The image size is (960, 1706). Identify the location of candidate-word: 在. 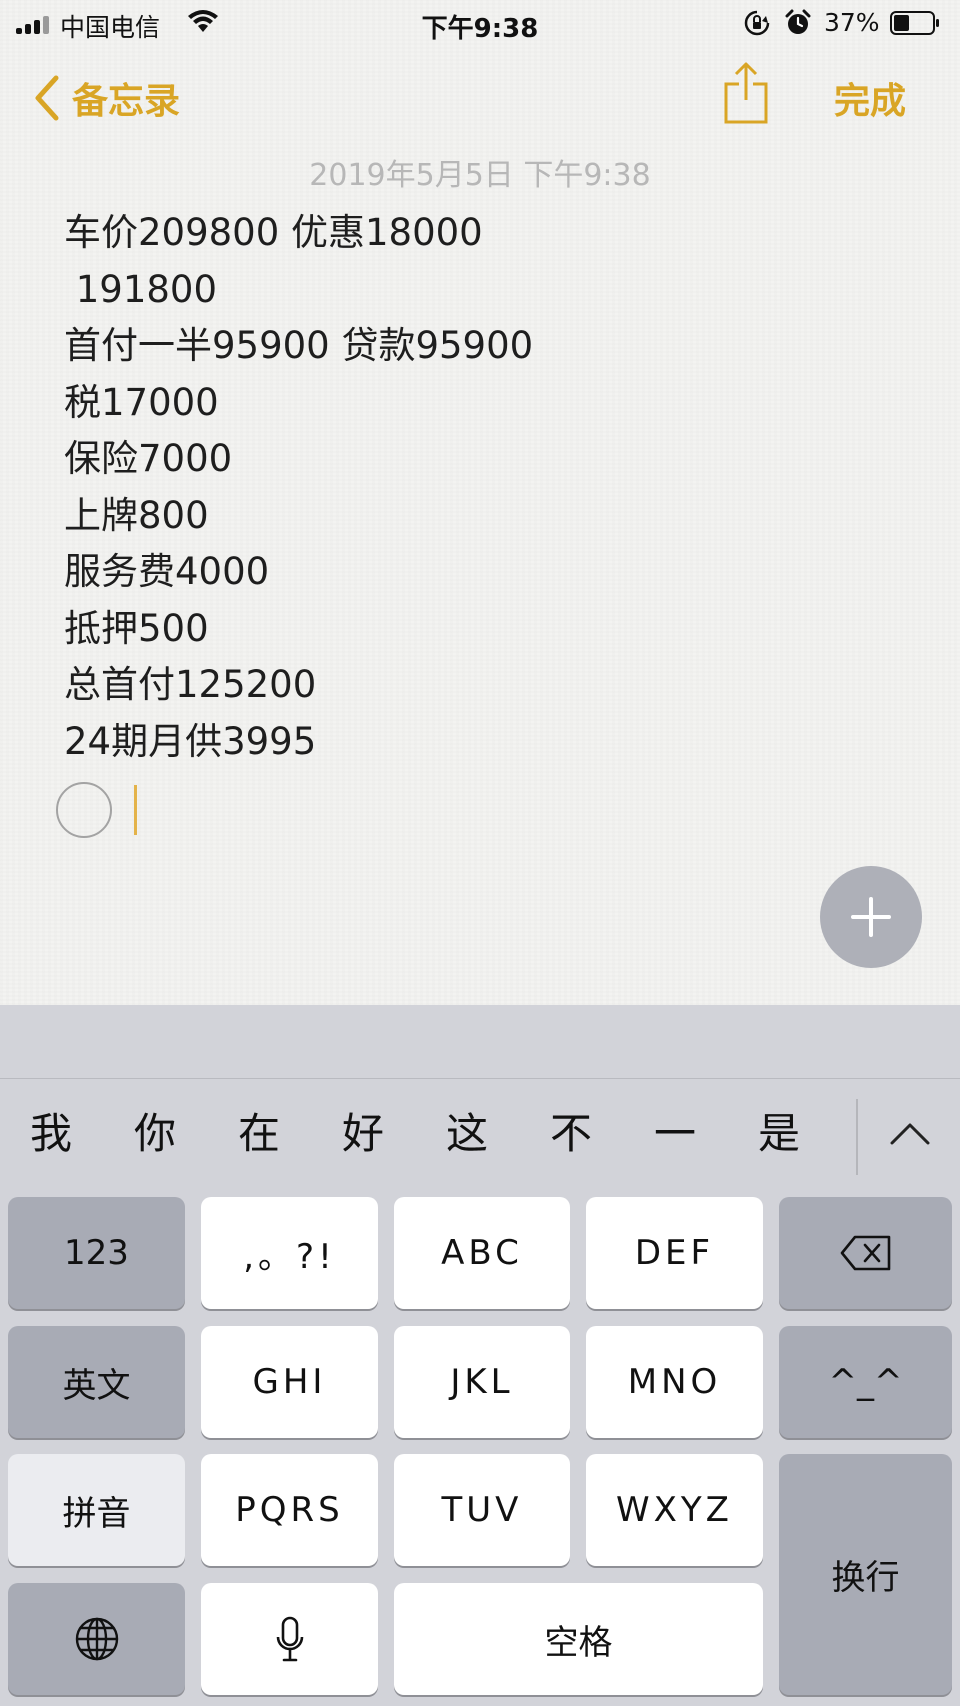
(259, 1134).